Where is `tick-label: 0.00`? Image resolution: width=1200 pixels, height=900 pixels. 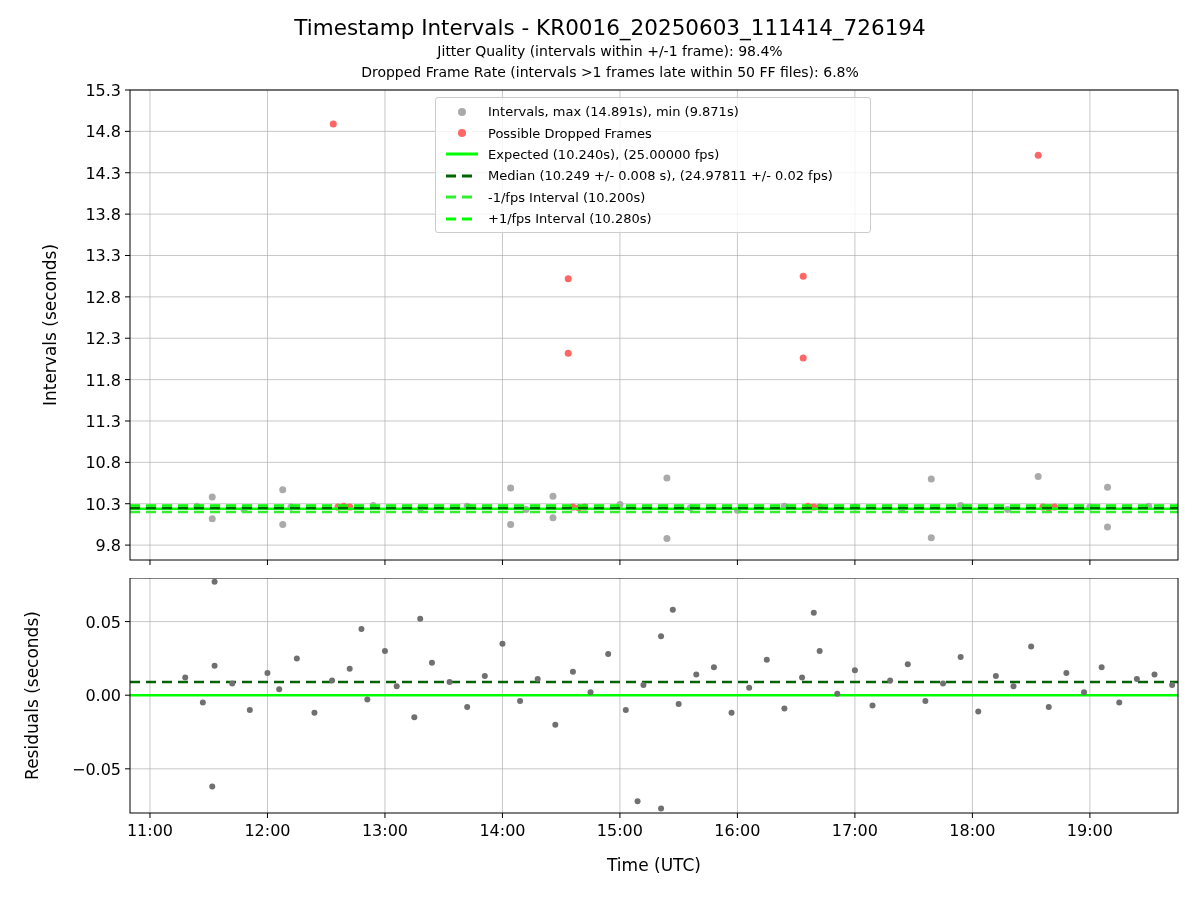 tick-label: 0.00 is located at coordinates (103, 696).